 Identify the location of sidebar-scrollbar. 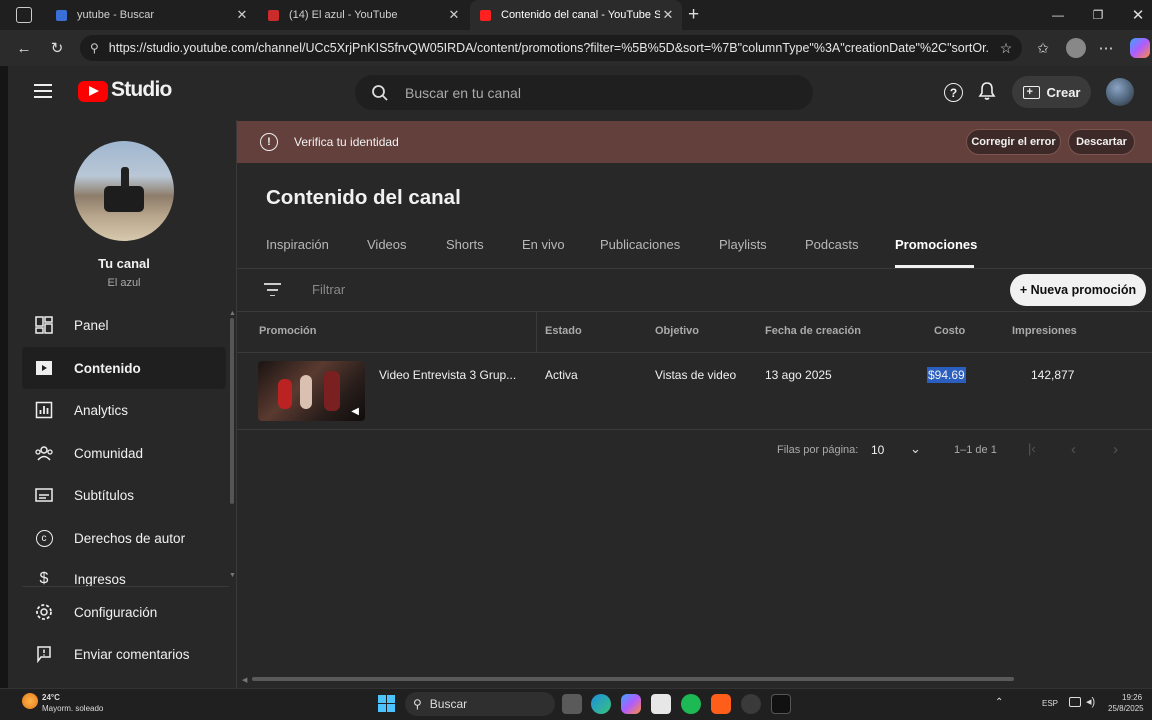
(232, 411).